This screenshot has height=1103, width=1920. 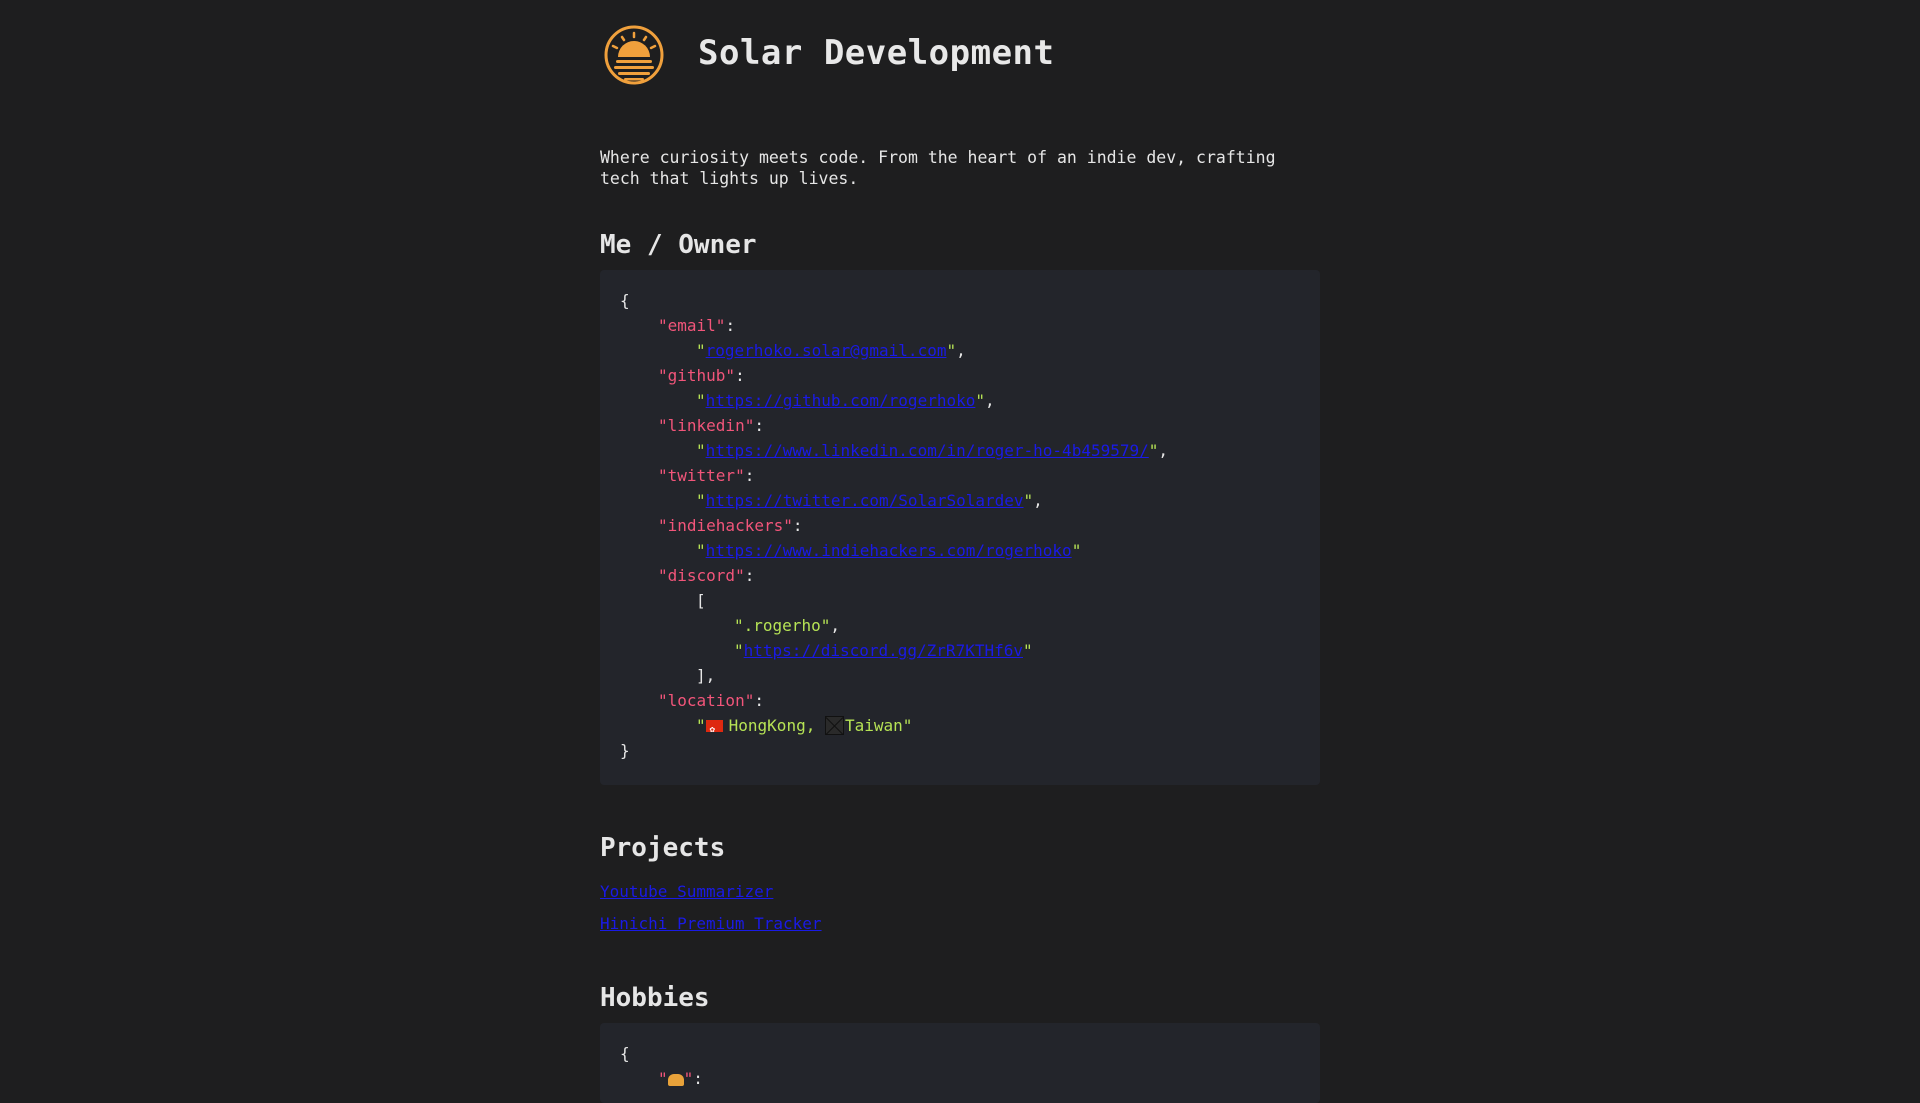 What do you see at coordinates (782, 625) in the screenshot?
I see `discord-handle: .rogerho` at bounding box center [782, 625].